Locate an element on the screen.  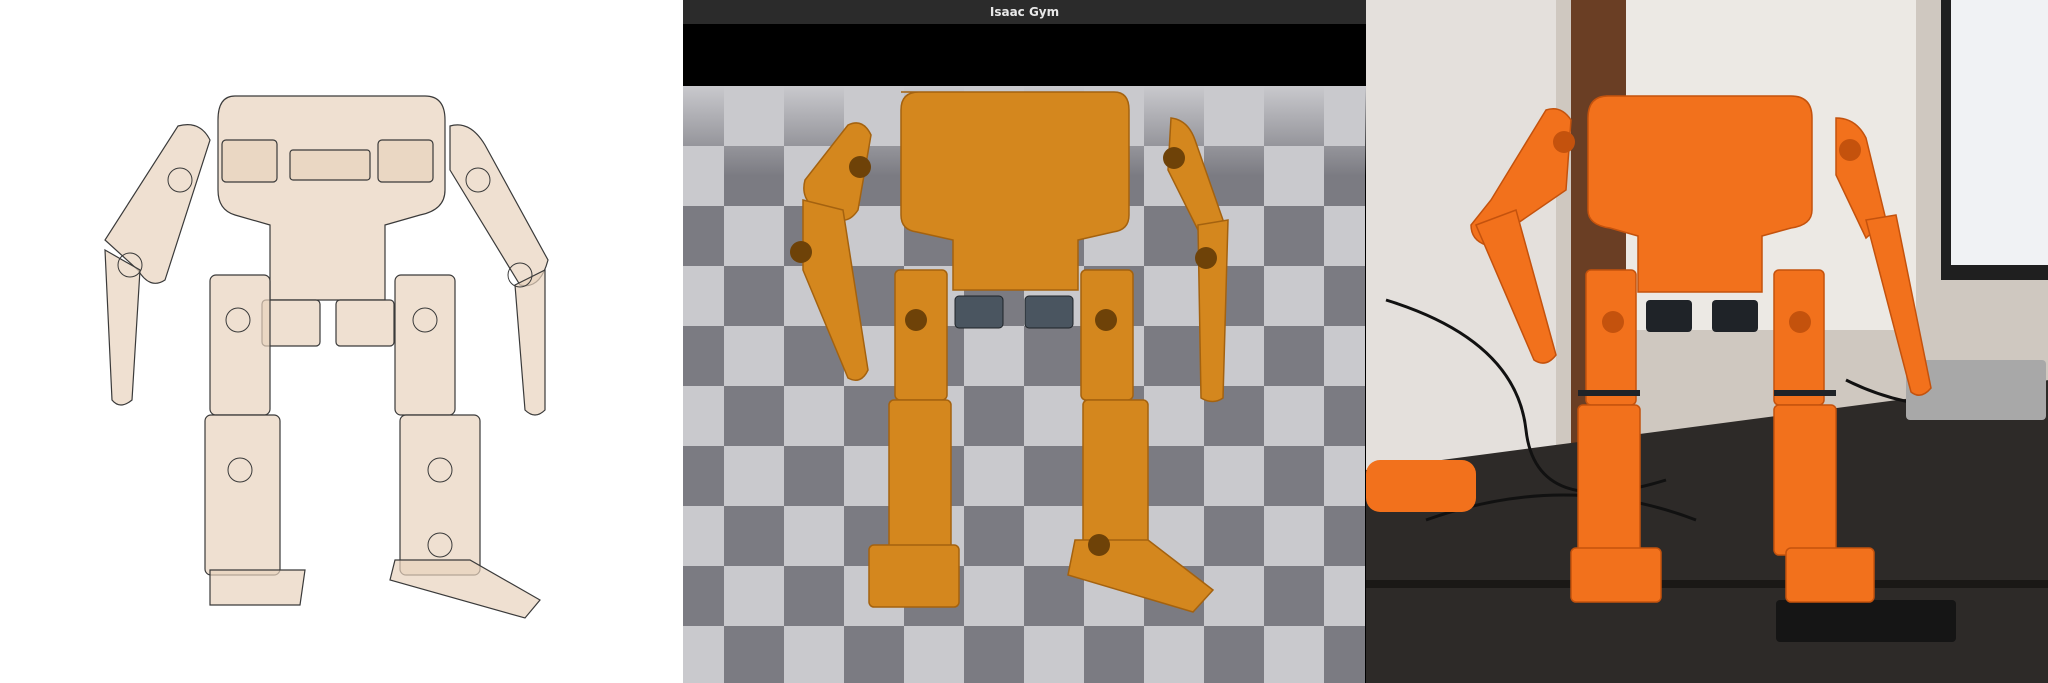
cad-left-foot is located at coordinates (257, 587).